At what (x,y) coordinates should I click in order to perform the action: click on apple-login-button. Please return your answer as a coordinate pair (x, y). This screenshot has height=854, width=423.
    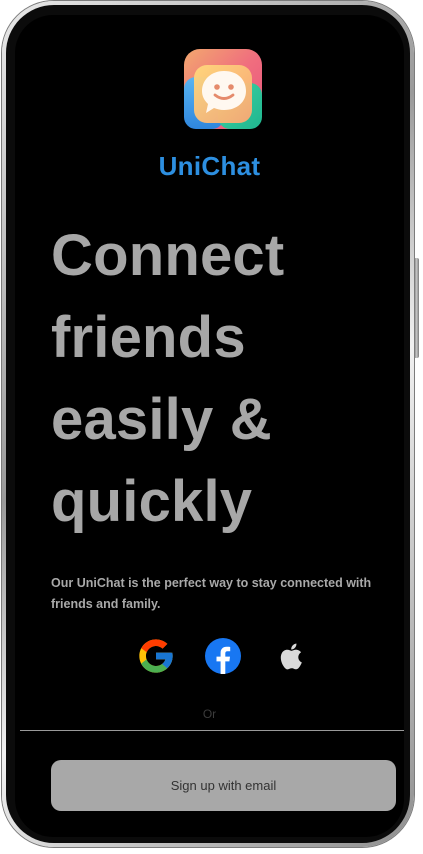
    Looking at the image, I should click on (291, 656).